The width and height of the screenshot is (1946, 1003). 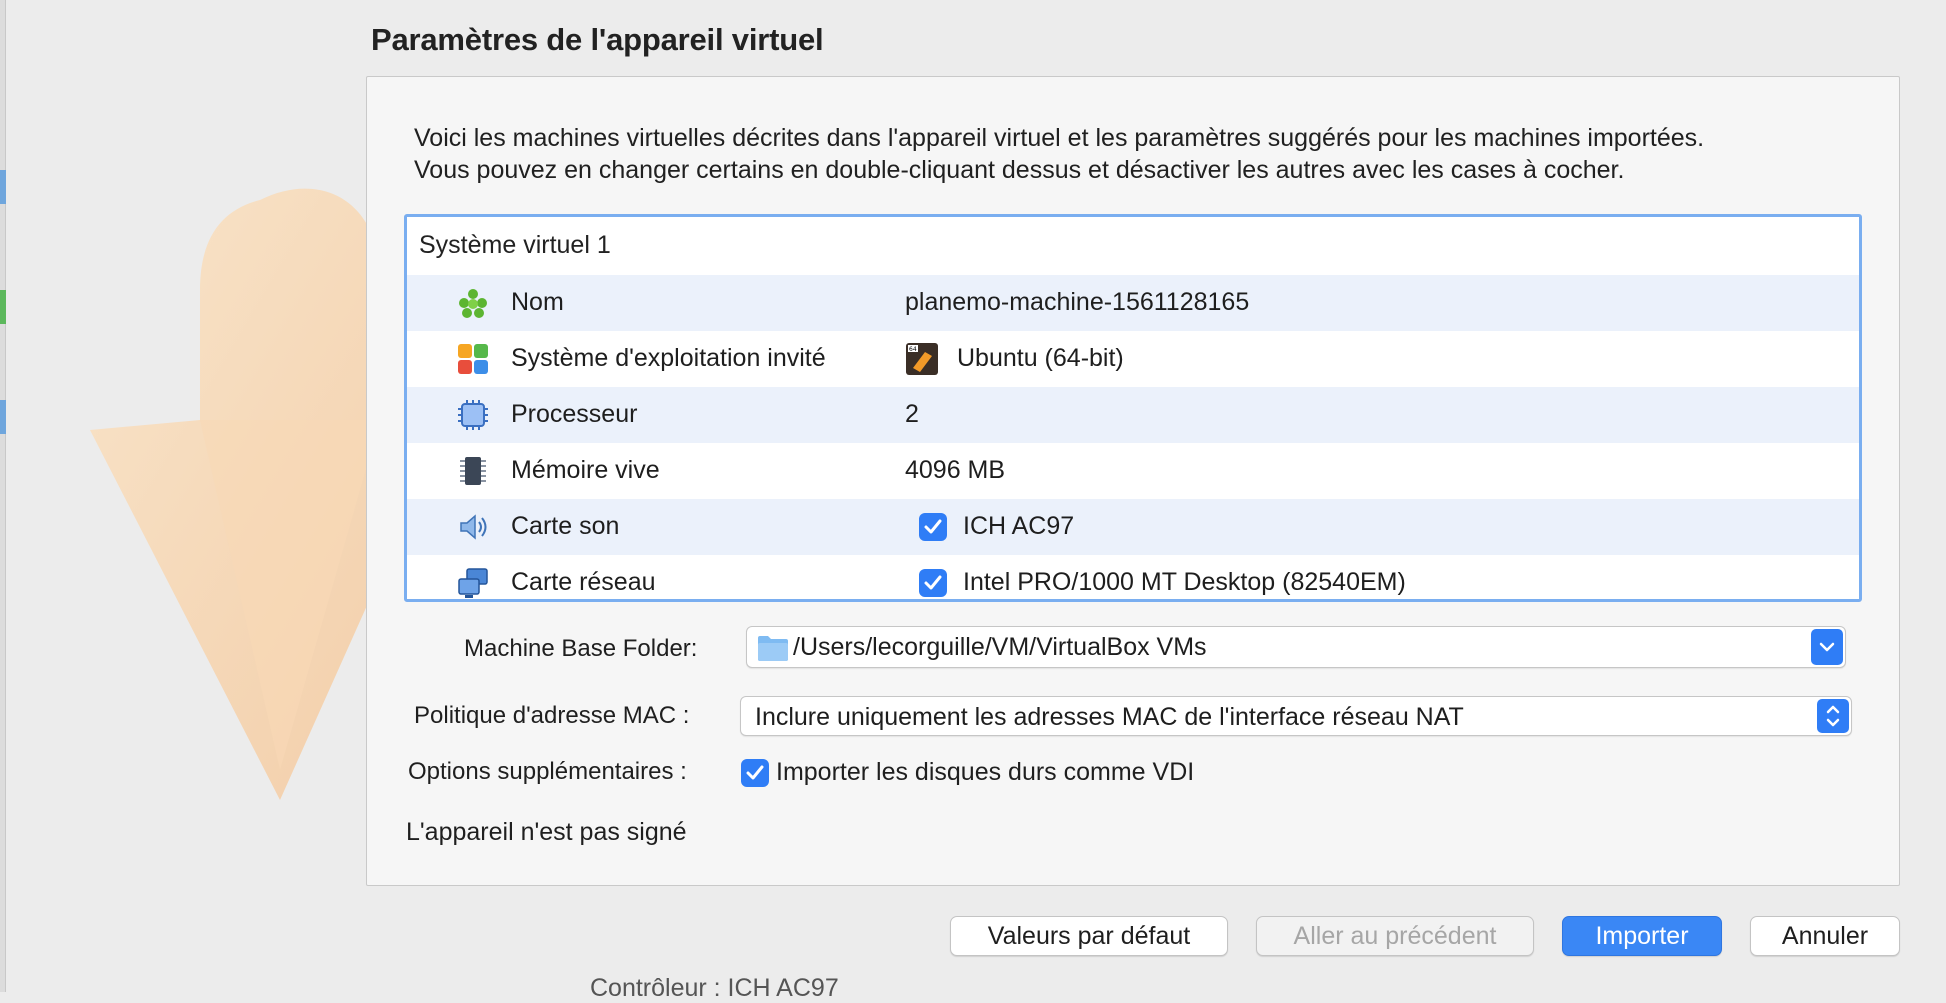 What do you see at coordinates (1040, 358) in the screenshot?
I see `tree-row-value: Ubuntu (64-bit)` at bounding box center [1040, 358].